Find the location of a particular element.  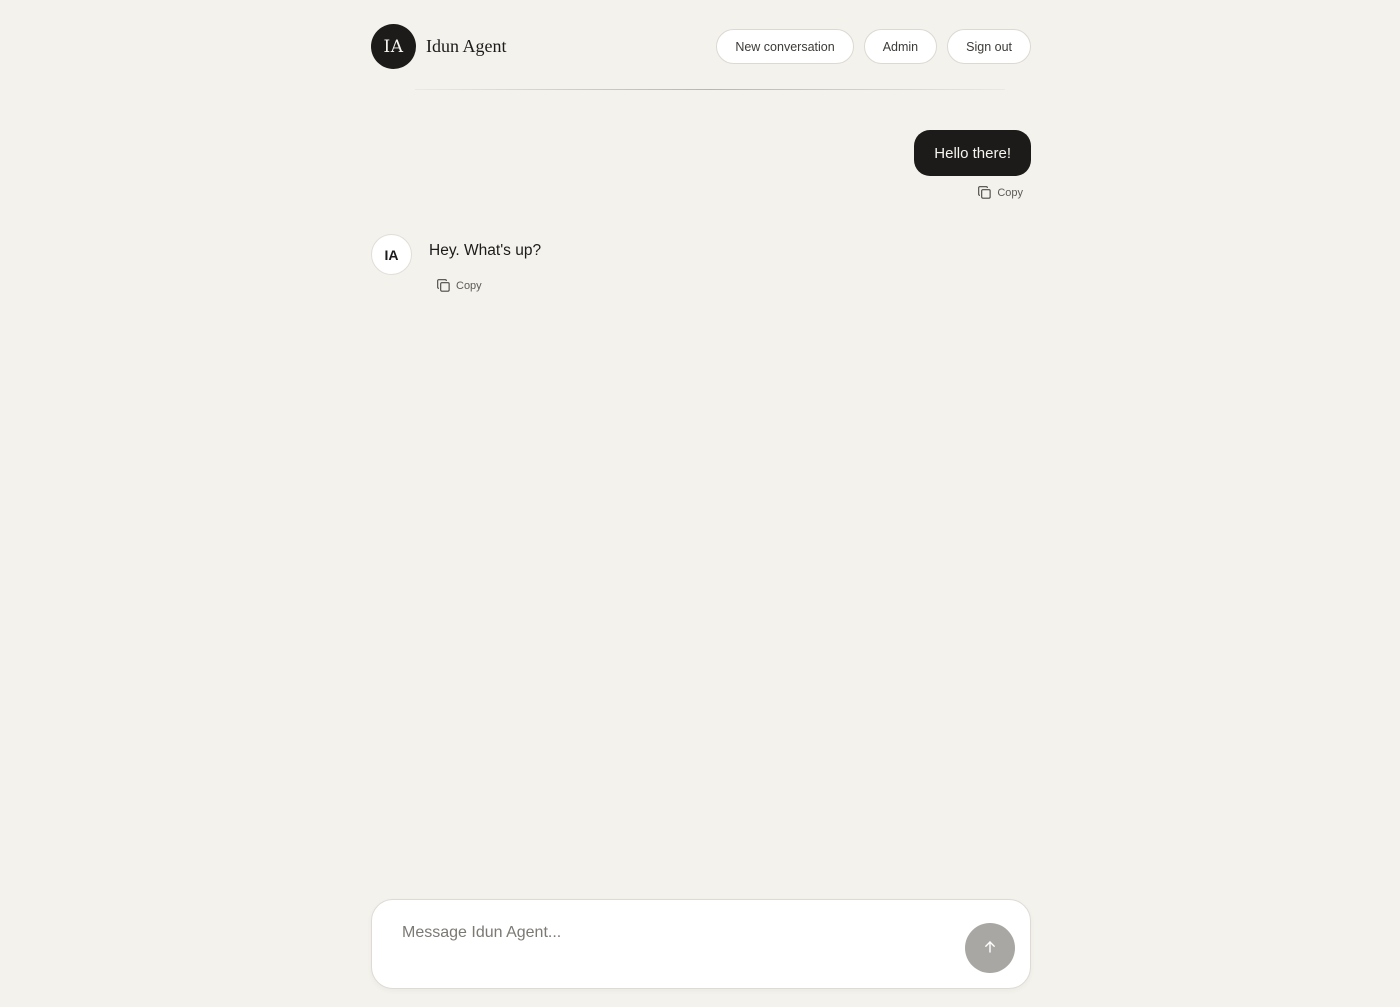

brand: IA Idun Agent is located at coordinates (439, 46).